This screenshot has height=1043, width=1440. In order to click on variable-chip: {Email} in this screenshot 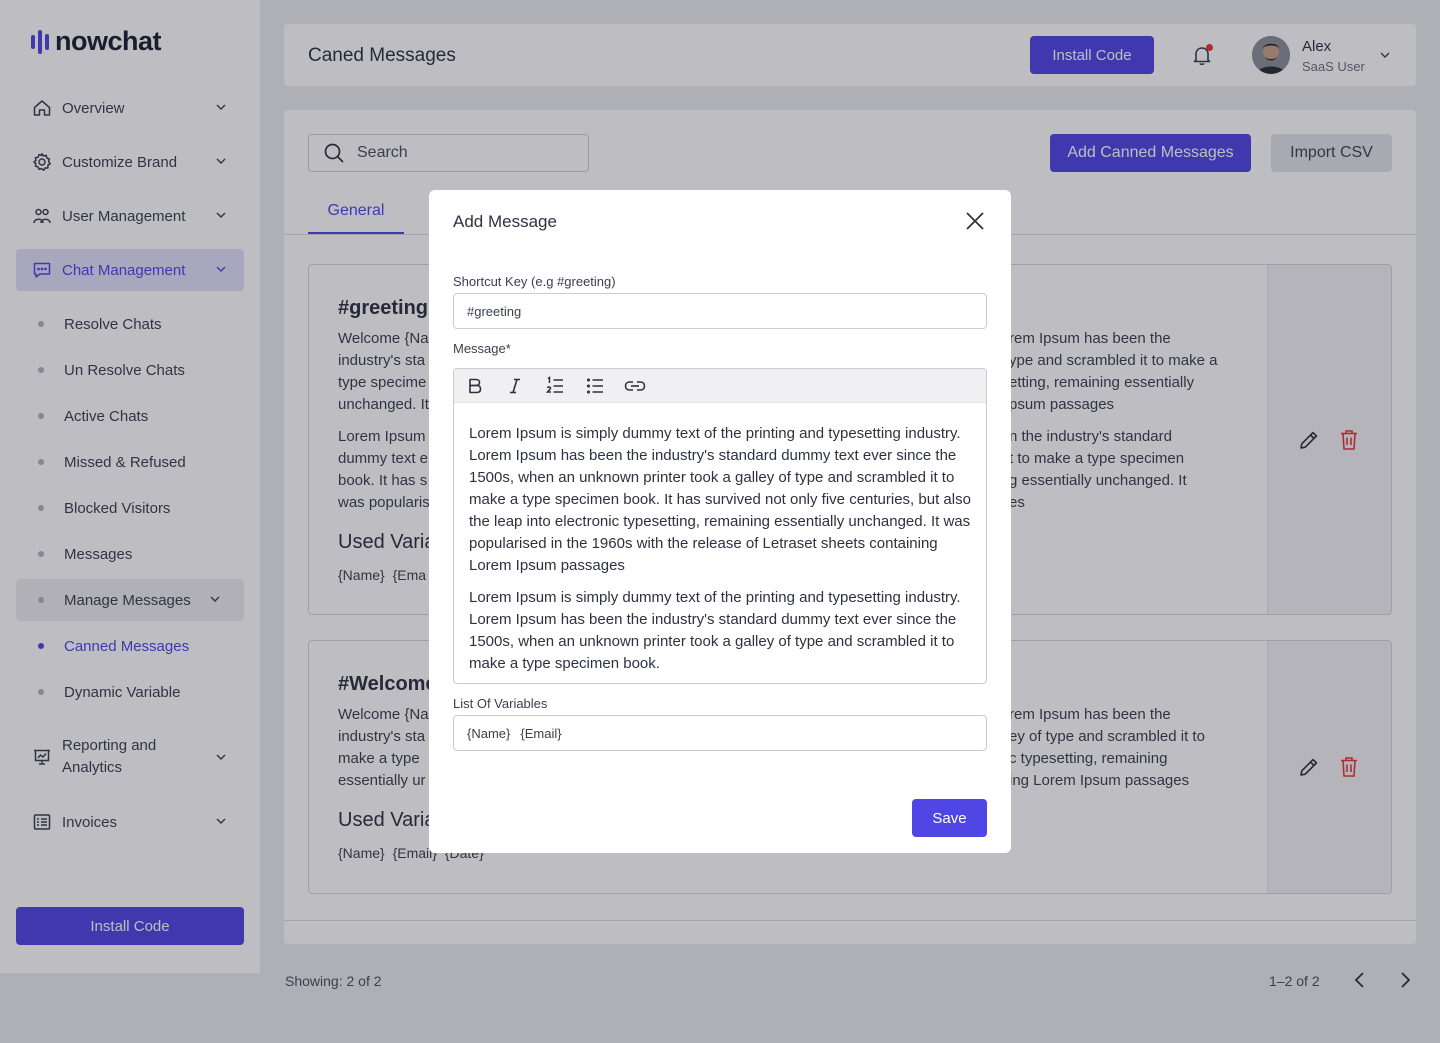, I will do `click(541, 733)`.